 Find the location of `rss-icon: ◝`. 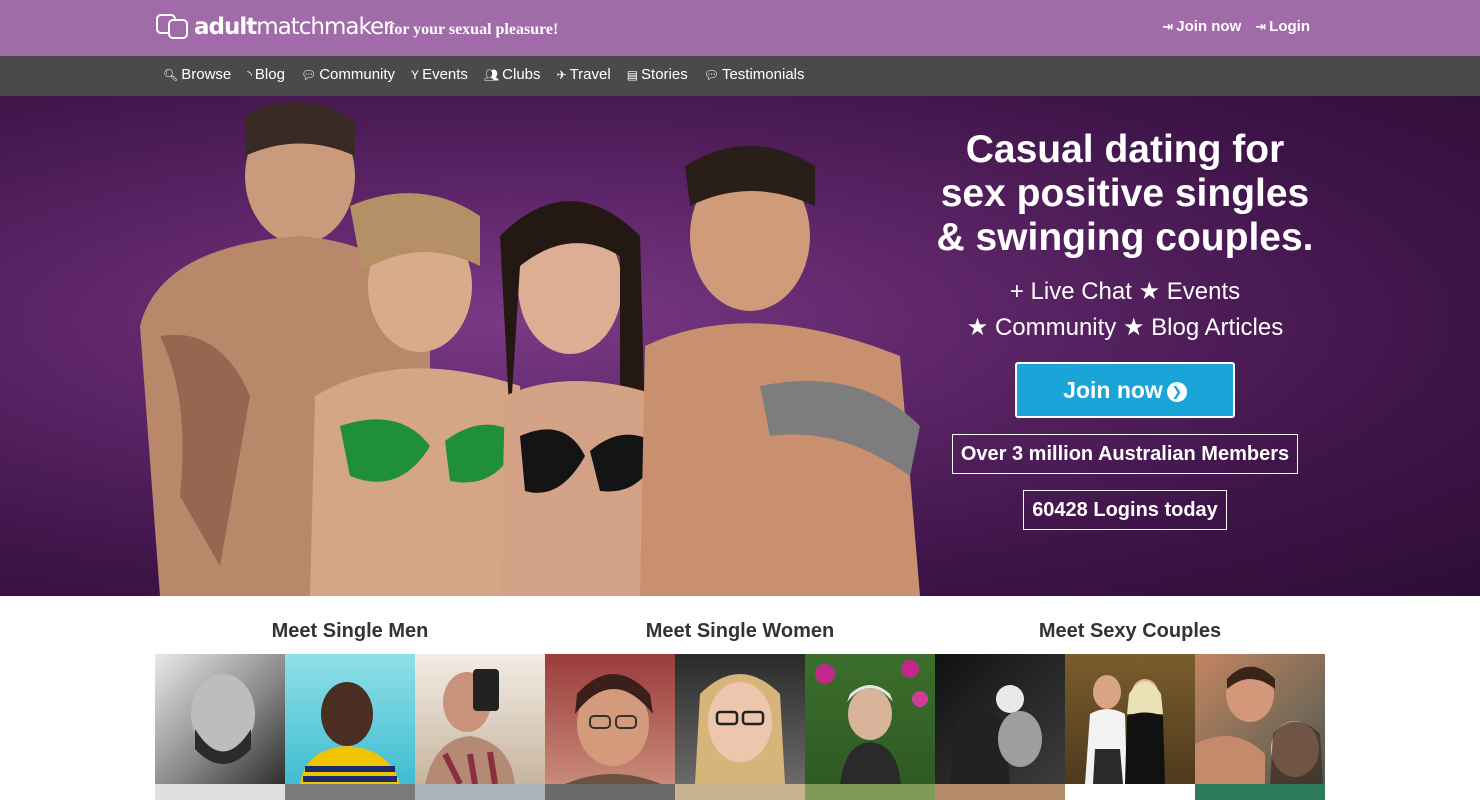

rss-icon: ◝ is located at coordinates (249, 74).